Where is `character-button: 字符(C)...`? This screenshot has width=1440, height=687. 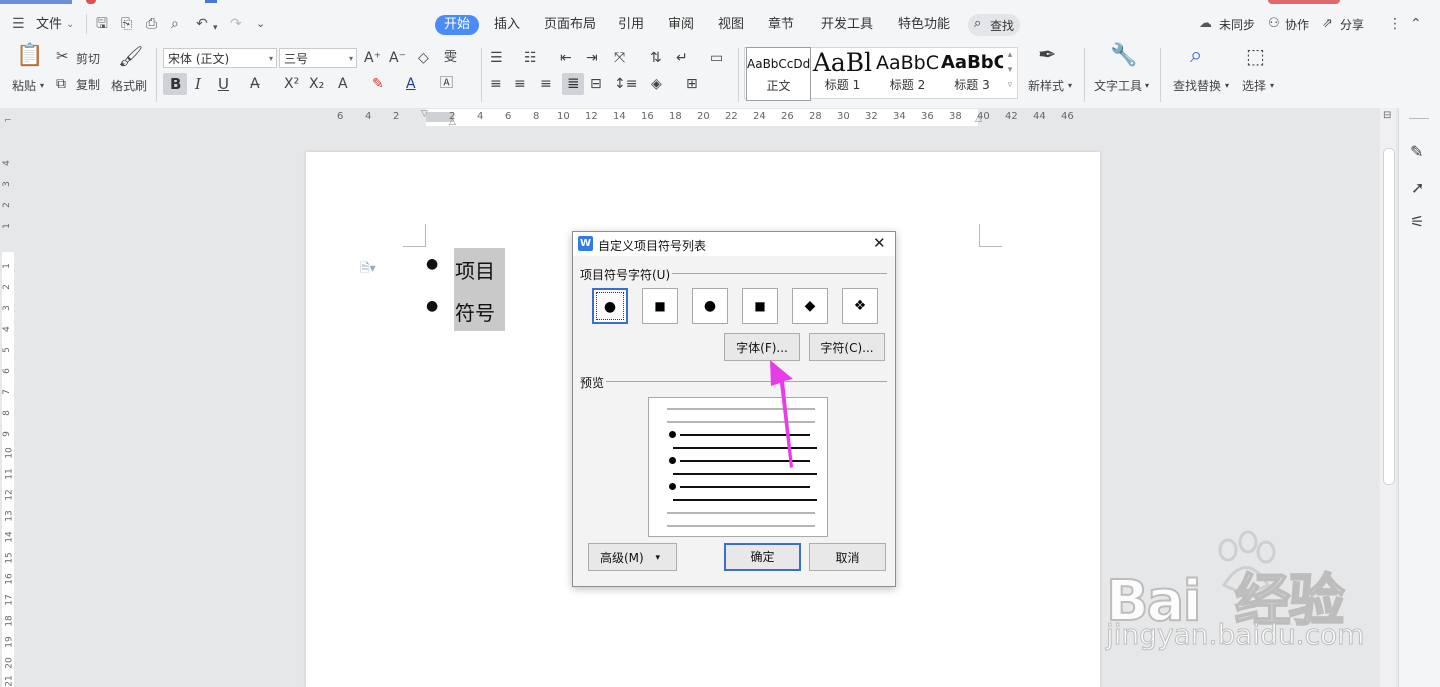 character-button: 字符(C)... is located at coordinates (847, 347).